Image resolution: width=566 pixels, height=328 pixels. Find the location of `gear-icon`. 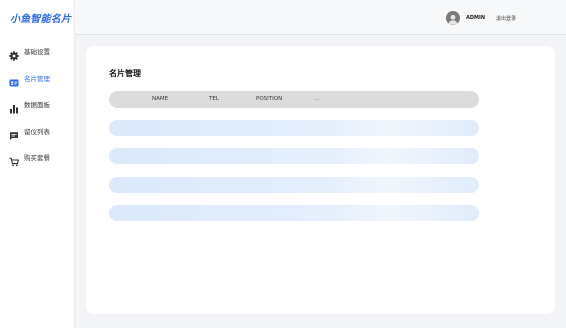

gear-icon is located at coordinates (14, 53).